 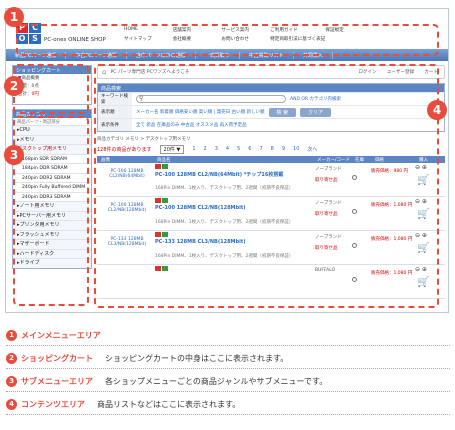 I want to click on sidebar-category-item: ▸CPU, so click(x=52, y=130).